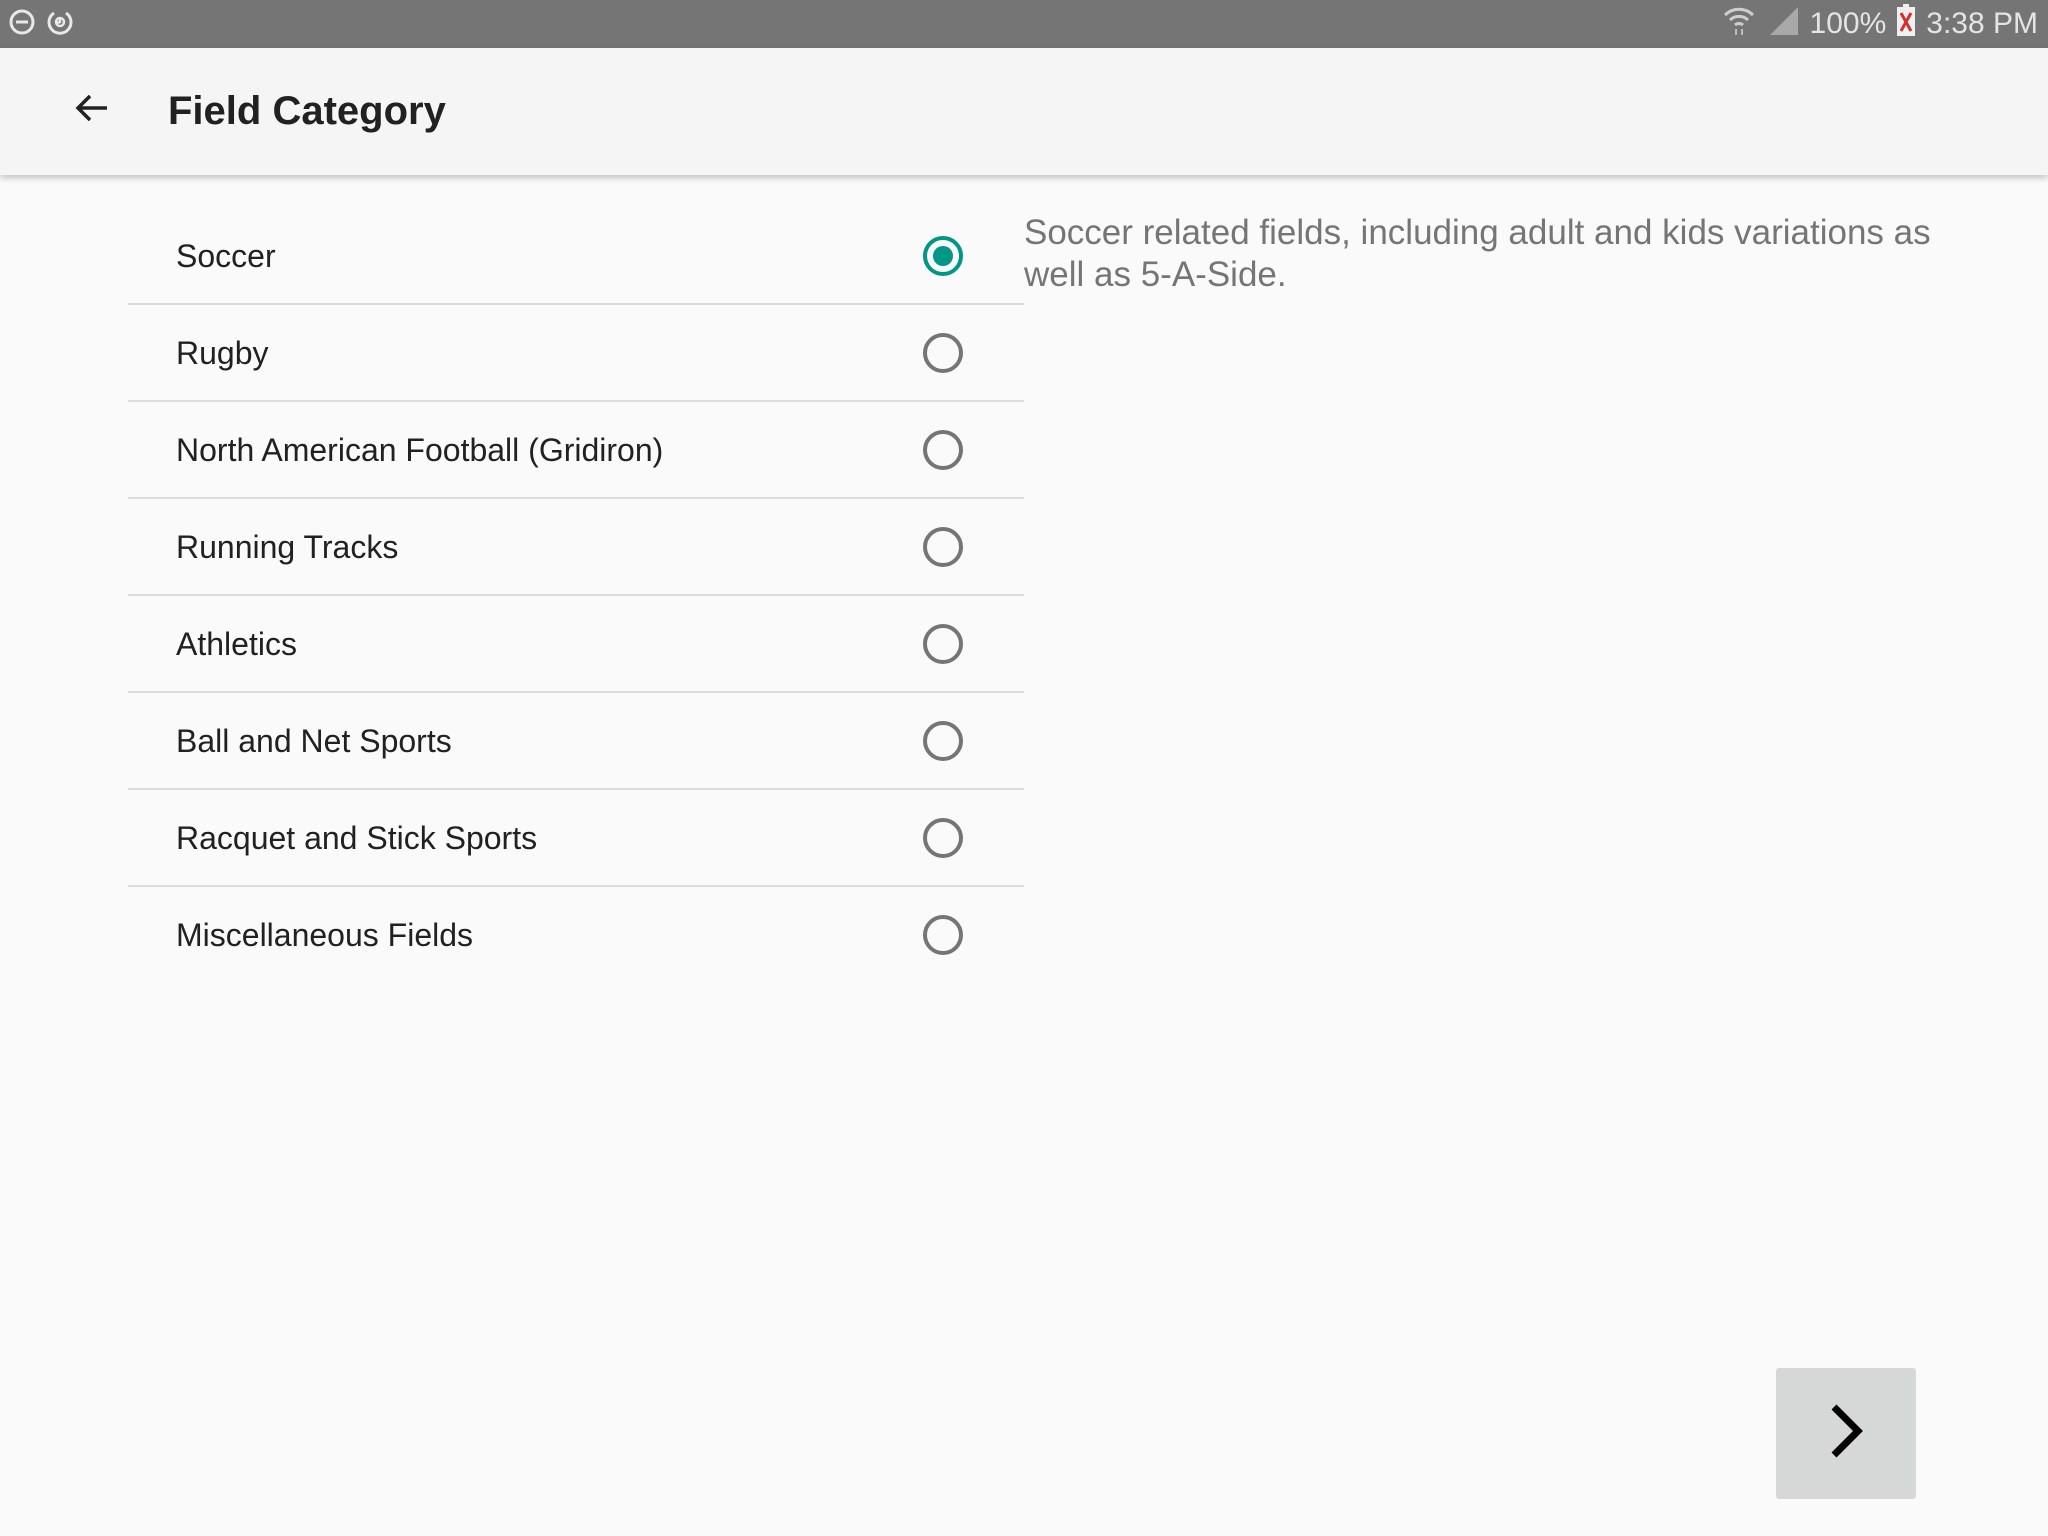  What do you see at coordinates (576, 644) in the screenshot?
I see `category-item-athletics: Athletics` at bounding box center [576, 644].